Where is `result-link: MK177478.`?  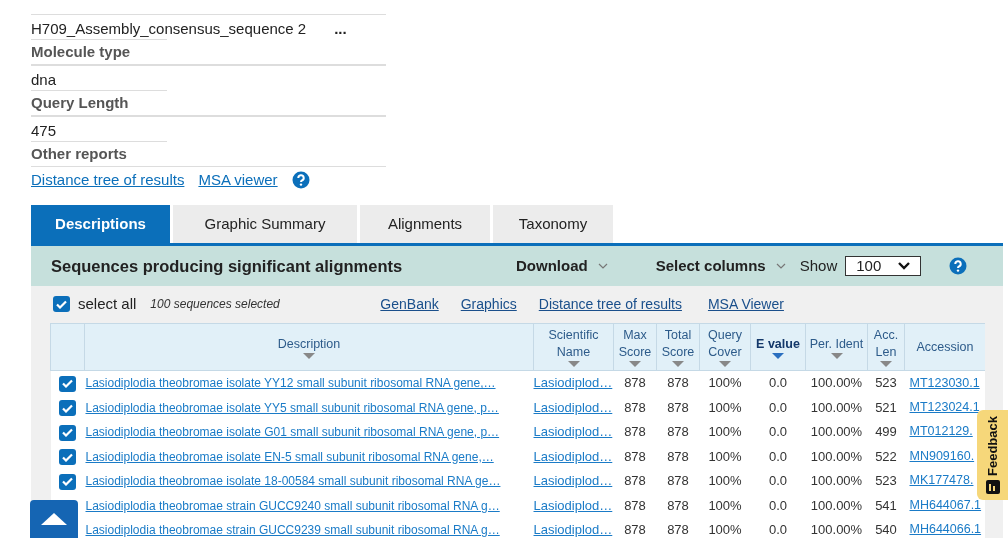 result-link: MK177478. is located at coordinates (941, 480).